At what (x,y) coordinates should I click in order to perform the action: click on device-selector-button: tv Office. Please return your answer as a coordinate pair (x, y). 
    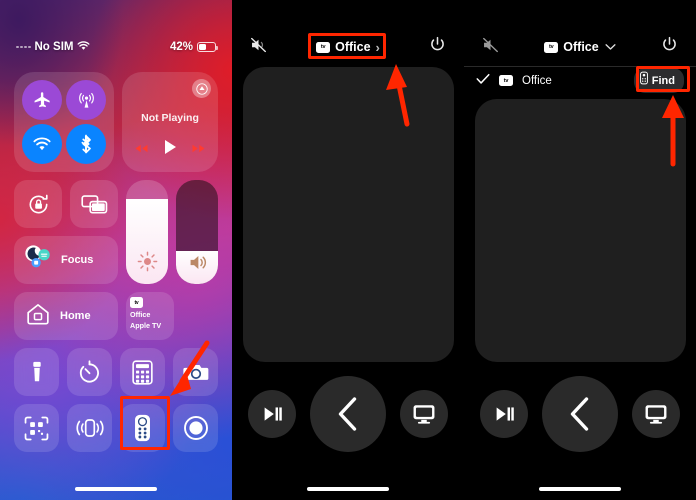
    Looking at the image, I should click on (580, 47).